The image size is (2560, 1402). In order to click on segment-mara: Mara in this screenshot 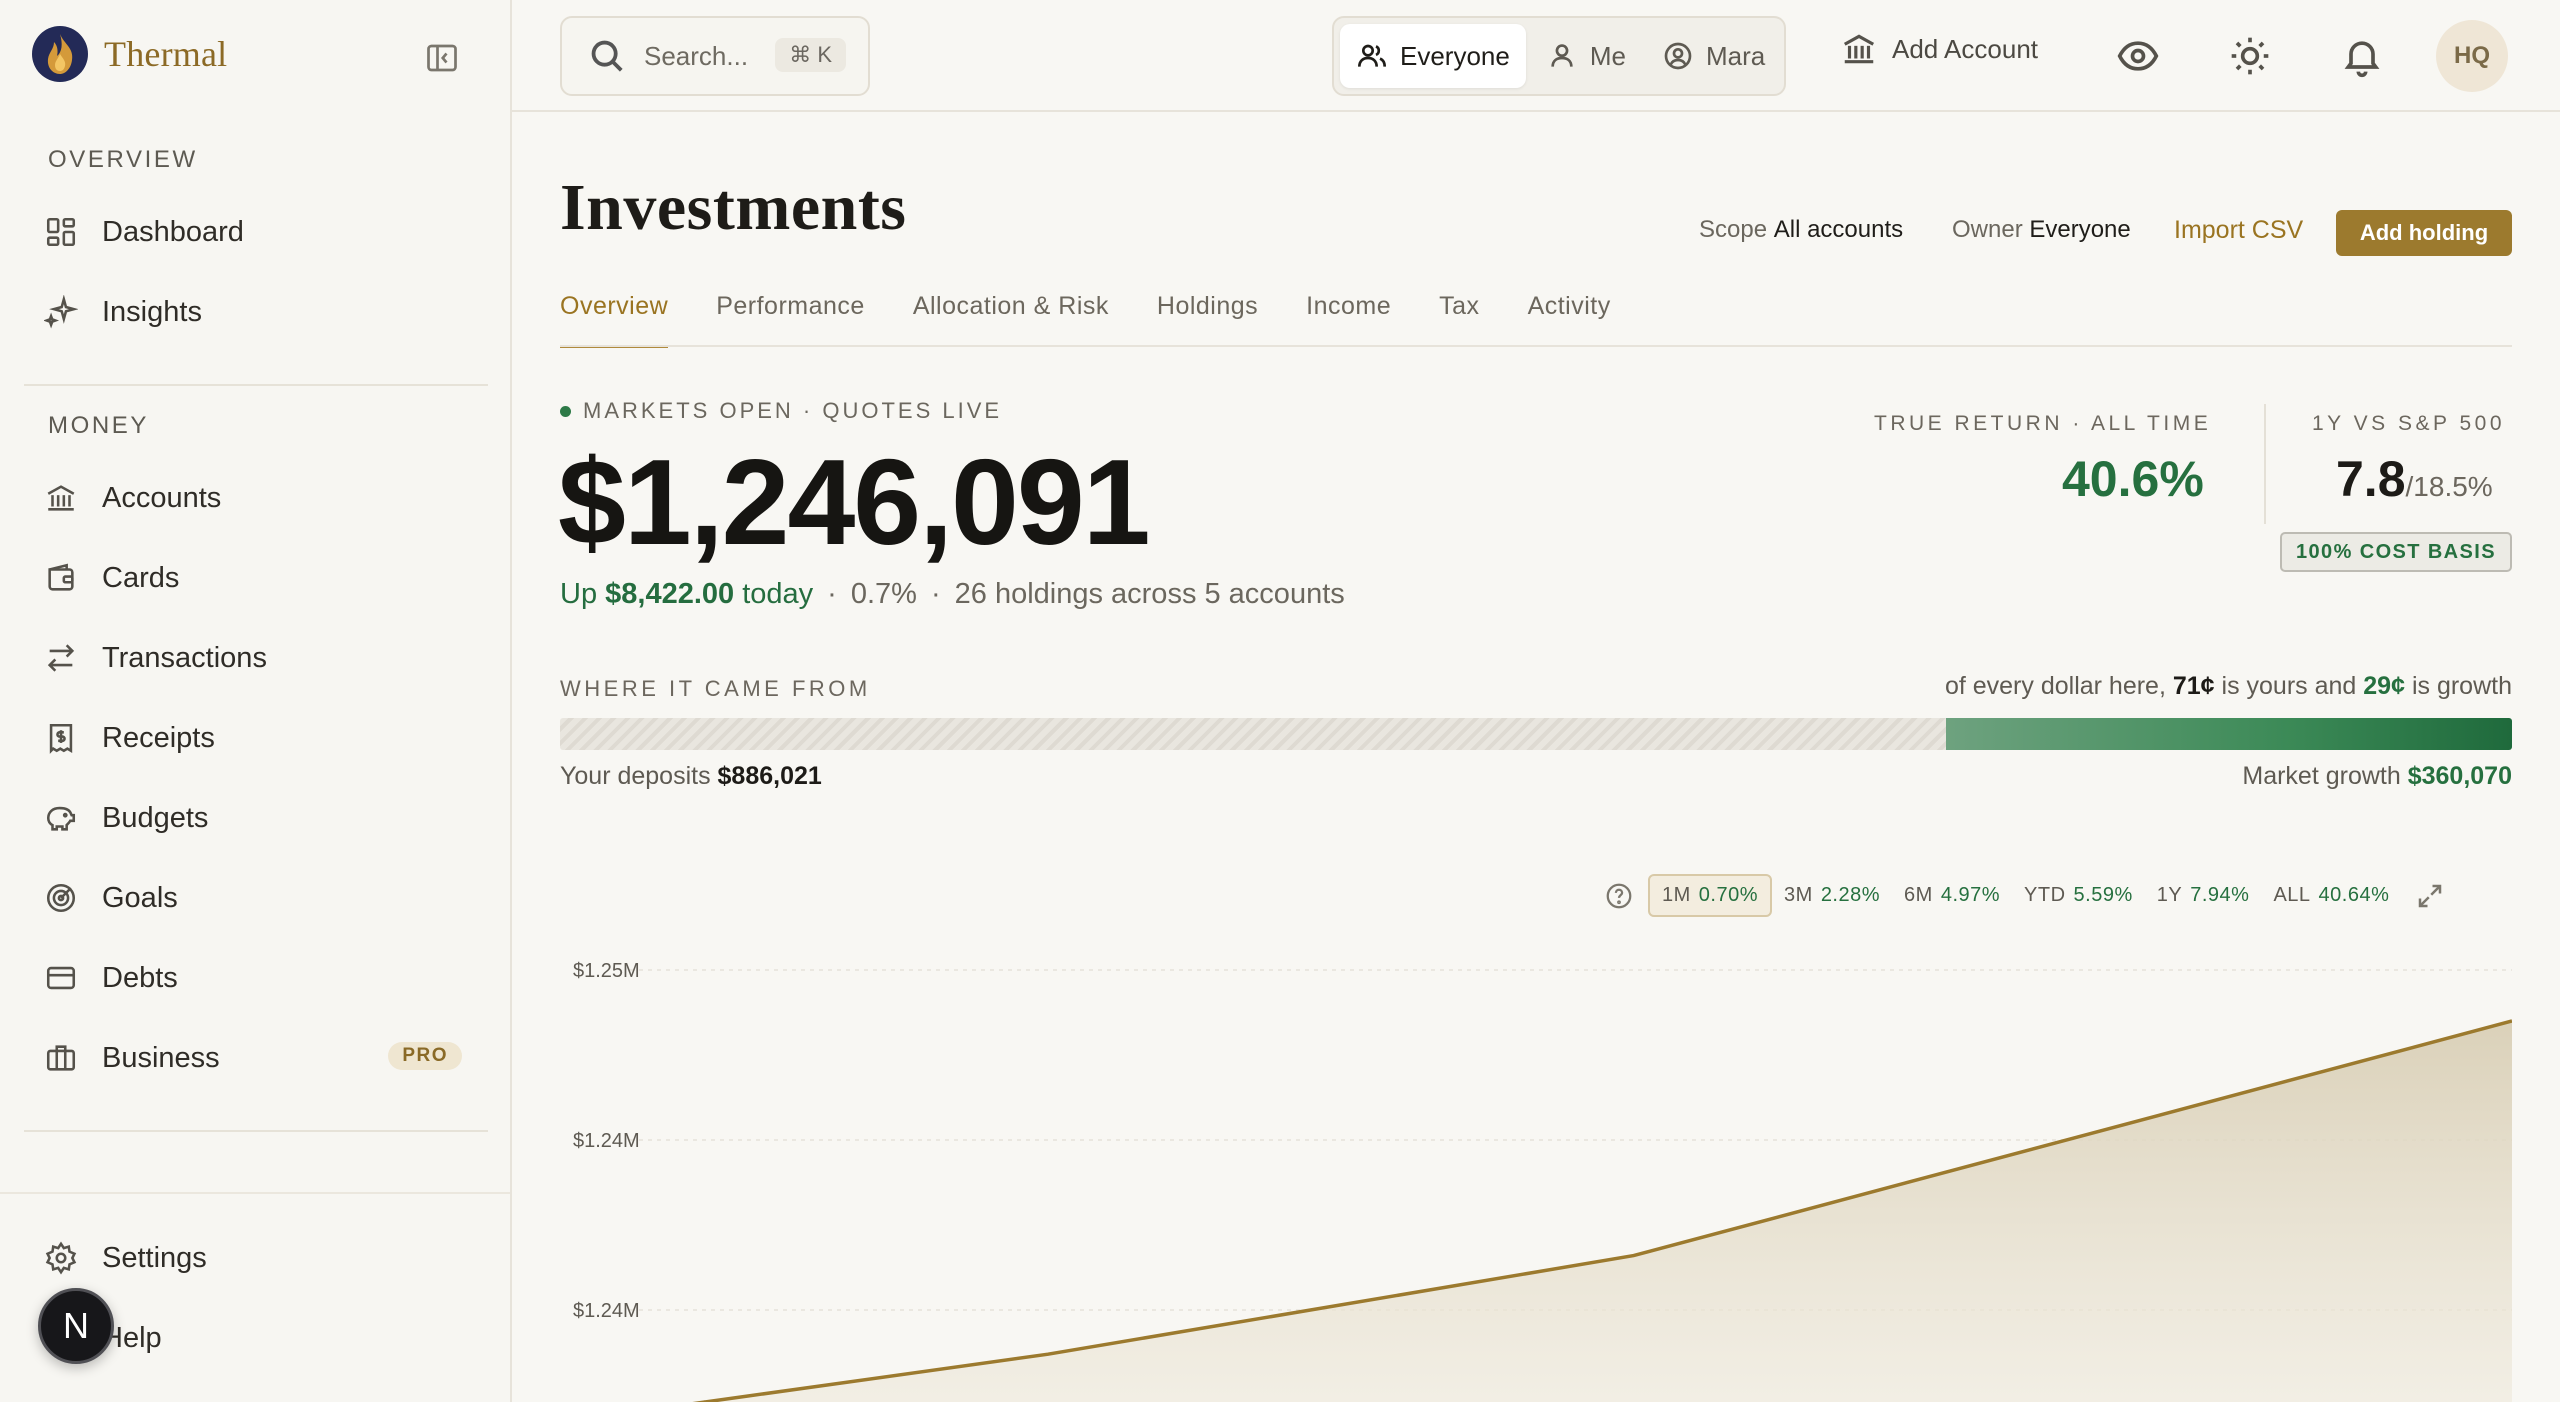, I will do `click(1713, 56)`.